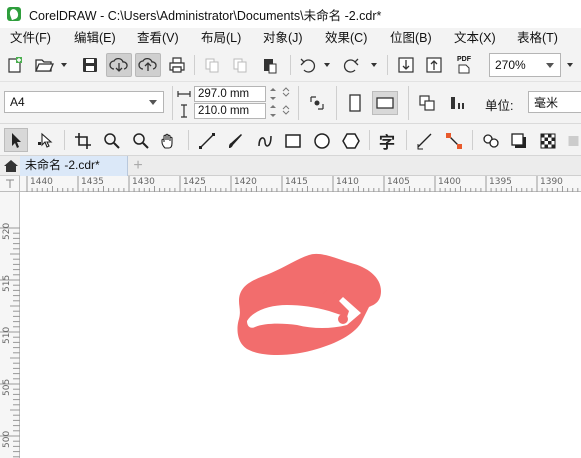 This screenshot has height=458, width=581. Describe the element at coordinates (141, 141) in the screenshot. I see `zoom-out-icon` at that location.